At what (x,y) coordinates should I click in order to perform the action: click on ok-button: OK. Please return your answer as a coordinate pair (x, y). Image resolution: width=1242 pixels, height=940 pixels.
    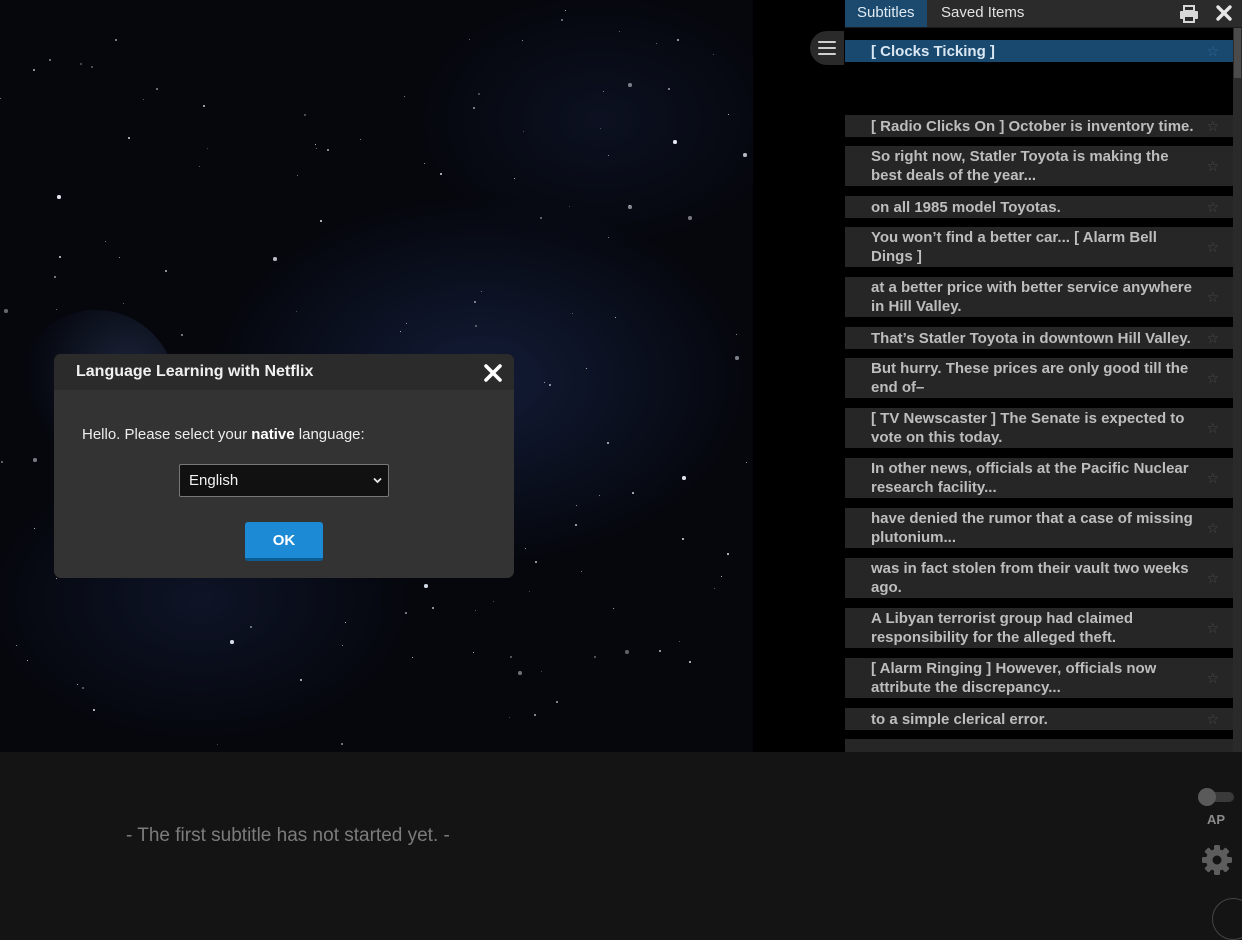
    Looking at the image, I should click on (284, 541).